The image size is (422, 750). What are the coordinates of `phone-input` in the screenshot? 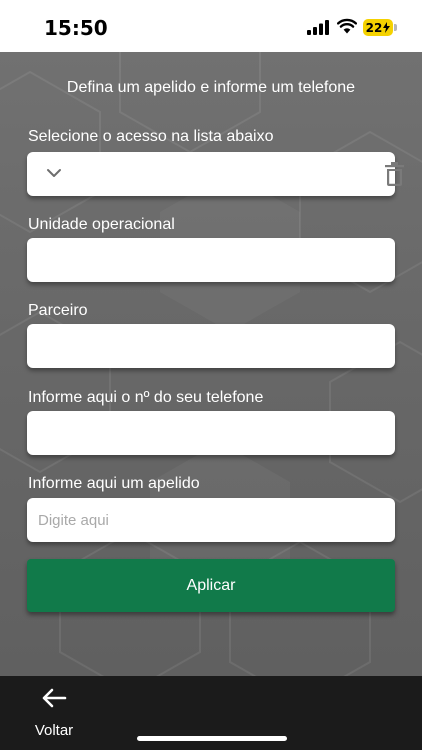 It's located at (211, 433).